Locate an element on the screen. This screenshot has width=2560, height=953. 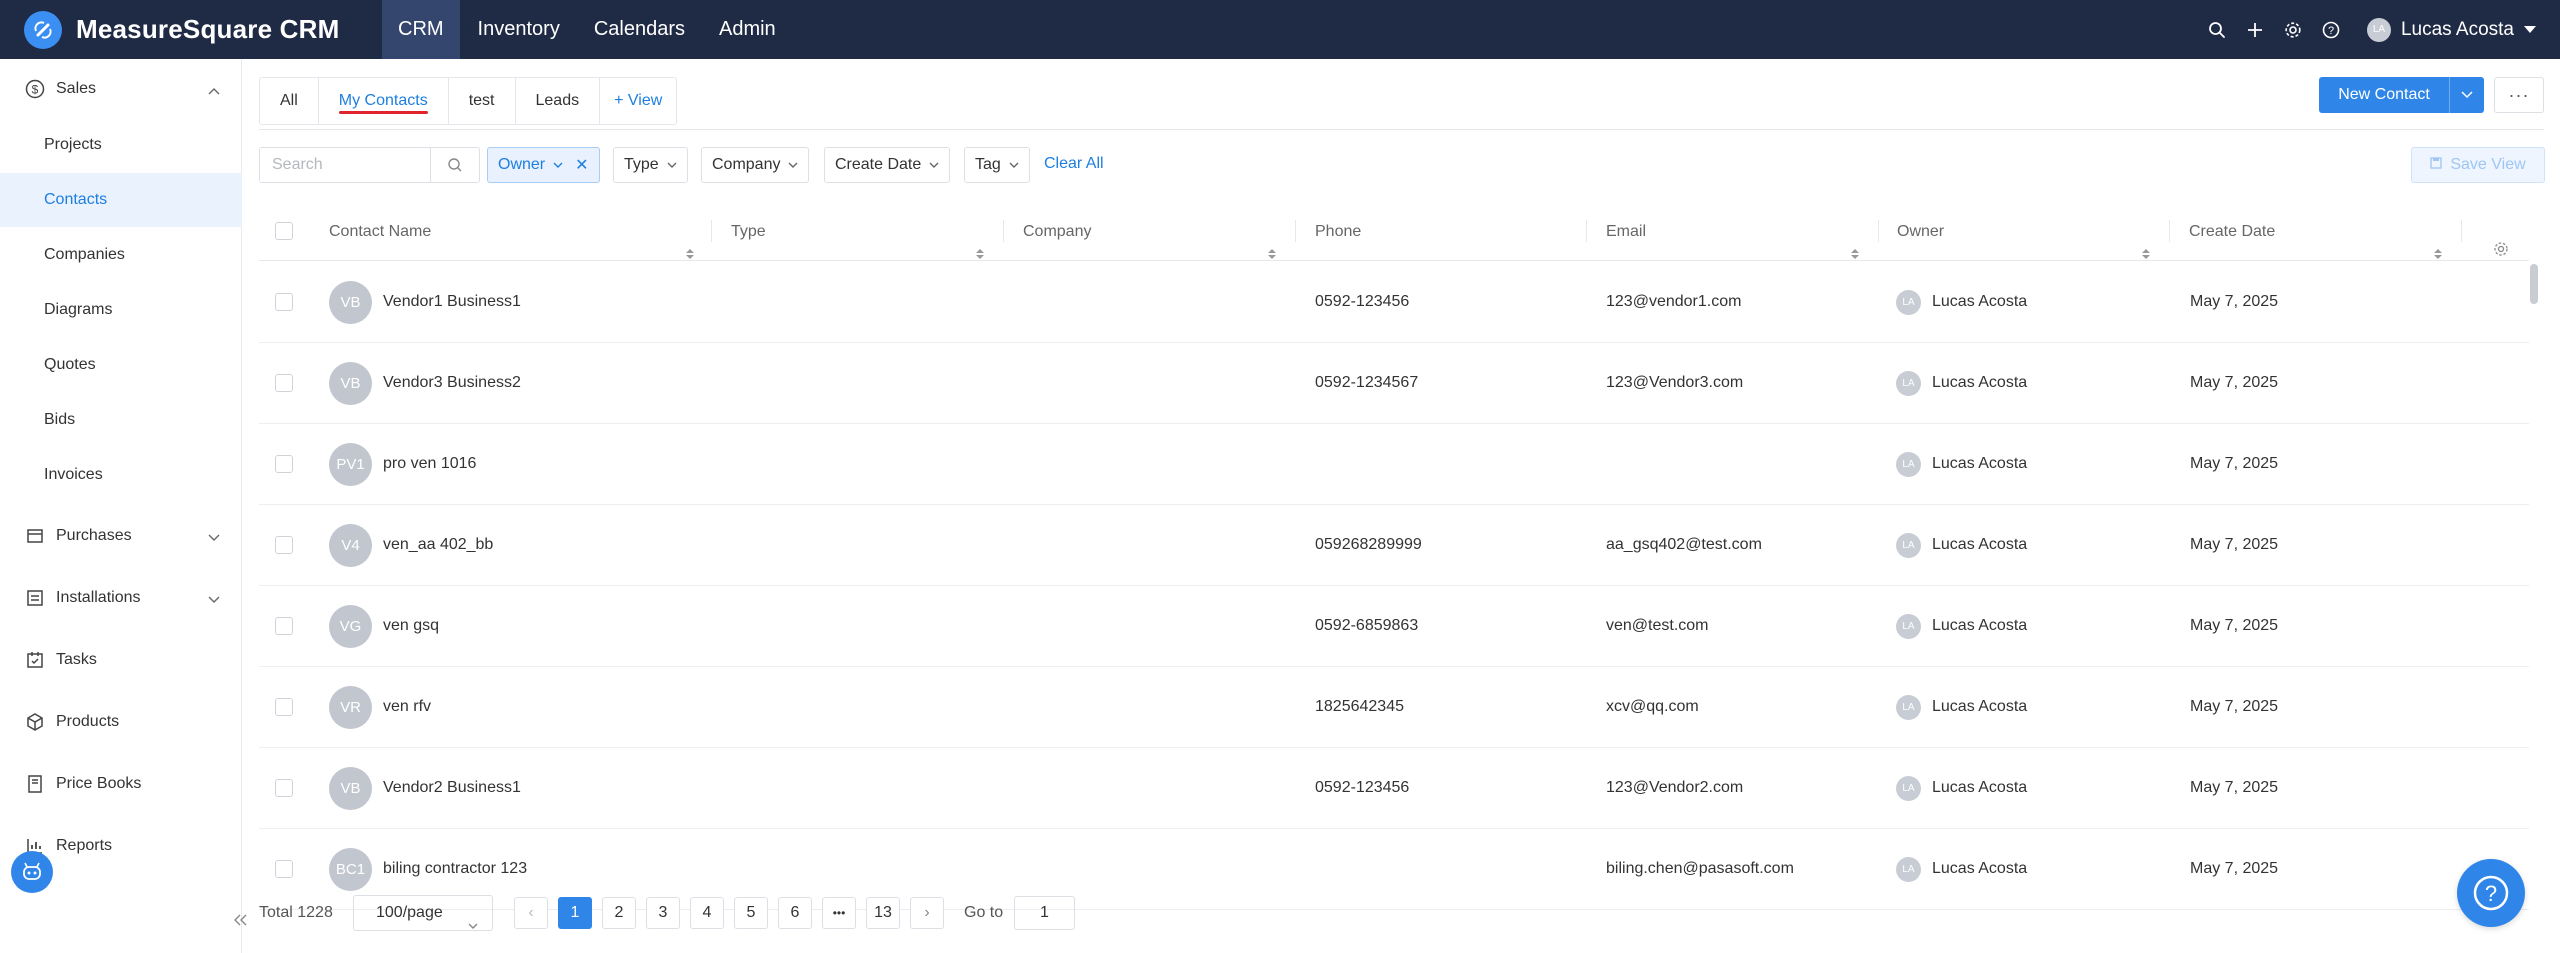
column-create-date: Create Date is located at coordinates (2232, 231).